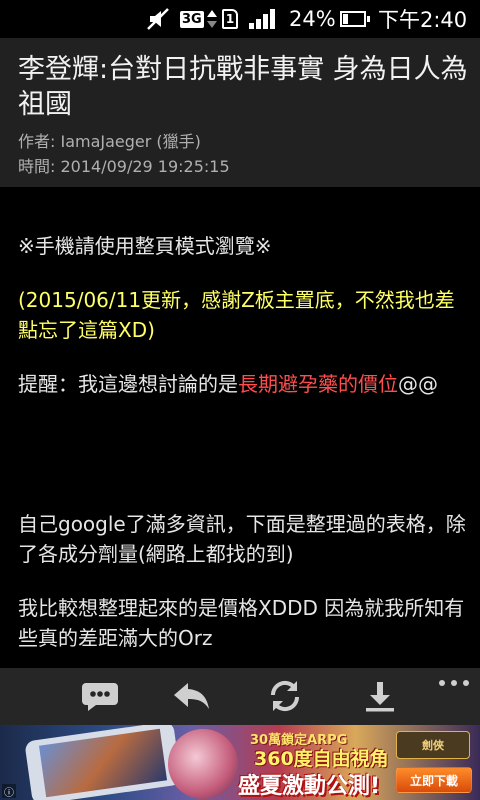 The height and width of the screenshot is (800, 480). I want to click on google-paragraph: 自己google了滿多資訊，下面是整理過的表格，除了各成分劑量(網路上都找的到), so click(242, 539).